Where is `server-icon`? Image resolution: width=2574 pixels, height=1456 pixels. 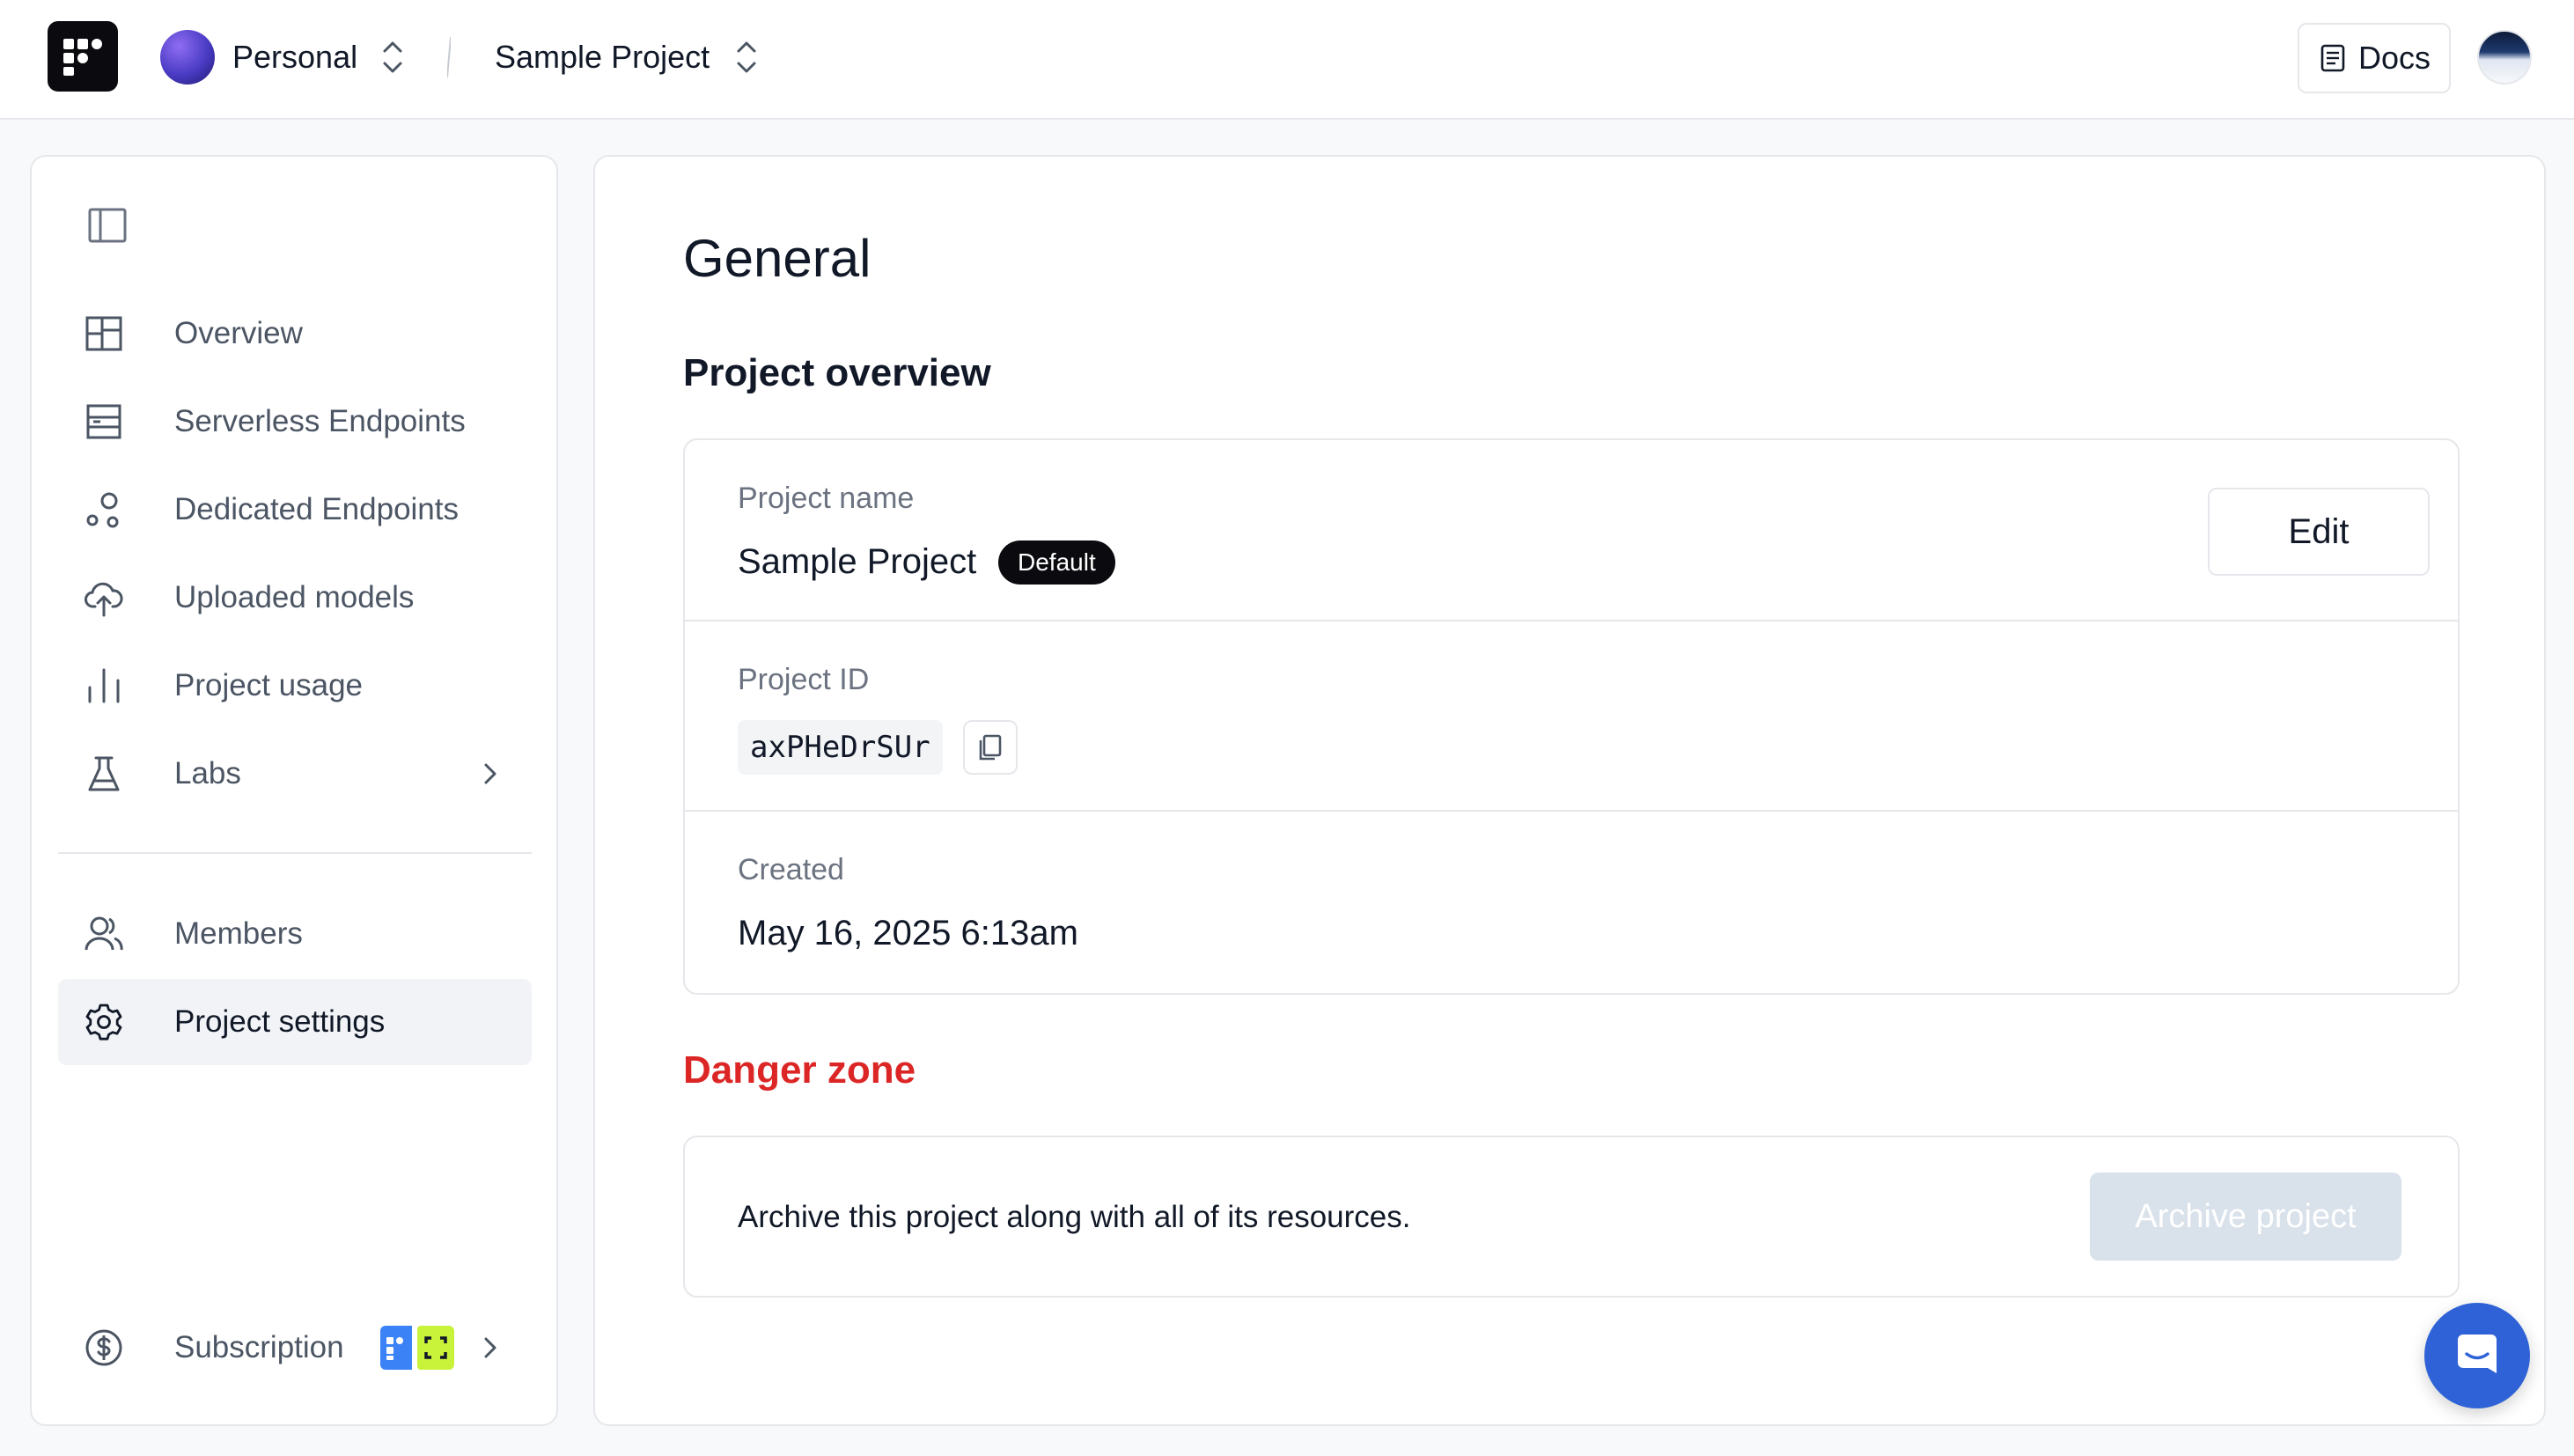 server-icon is located at coordinates (103, 421).